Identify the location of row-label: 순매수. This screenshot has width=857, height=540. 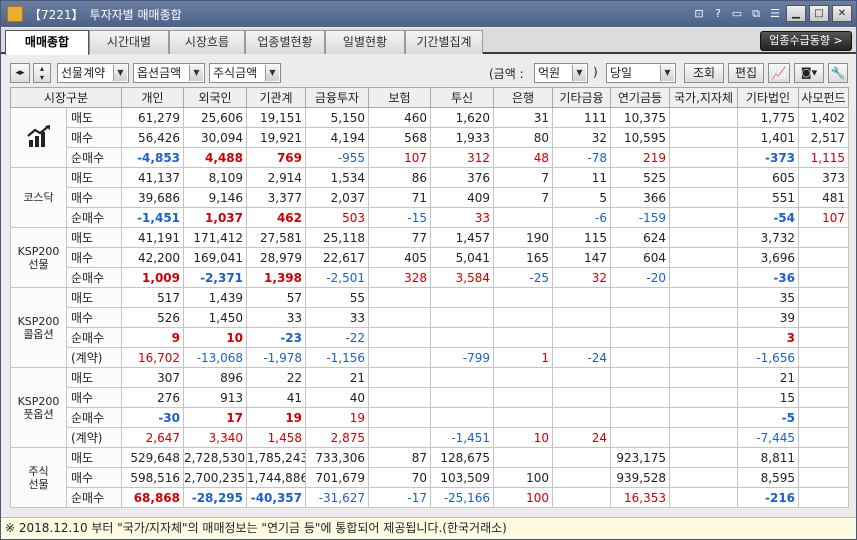
(94, 497).